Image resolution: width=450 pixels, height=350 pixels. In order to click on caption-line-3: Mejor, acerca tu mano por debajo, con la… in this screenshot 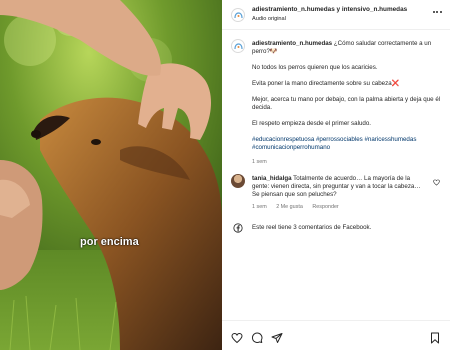, I will do `click(346, 103)`.